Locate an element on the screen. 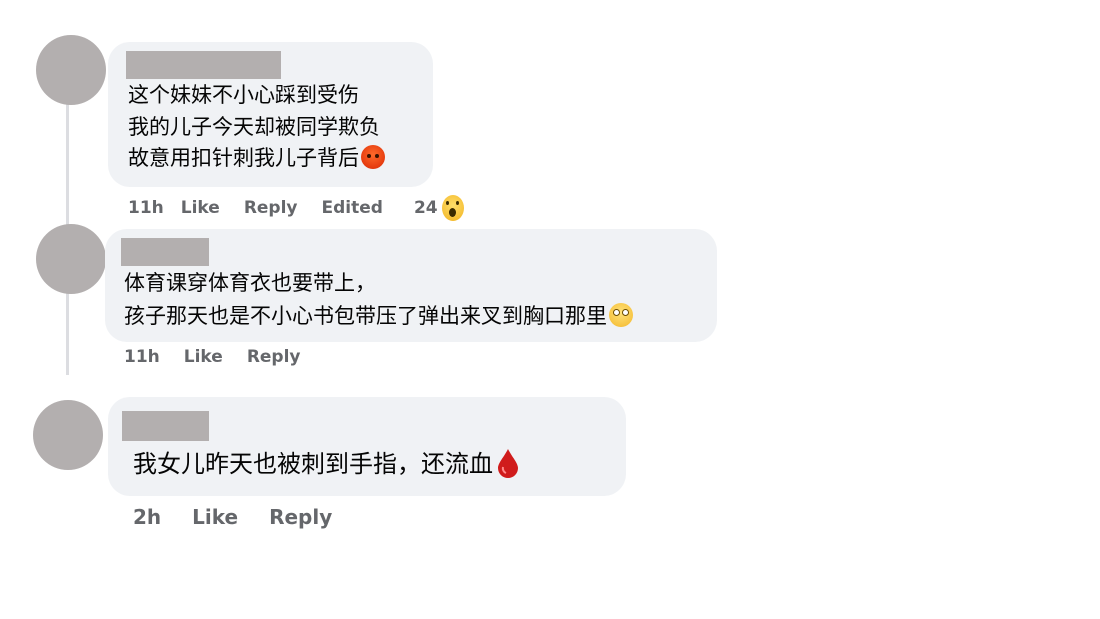 This screenshot has height=619, width=1100. comment-text: 故意用扣针刺我儿子背后 is located at coordinates (243, 158).